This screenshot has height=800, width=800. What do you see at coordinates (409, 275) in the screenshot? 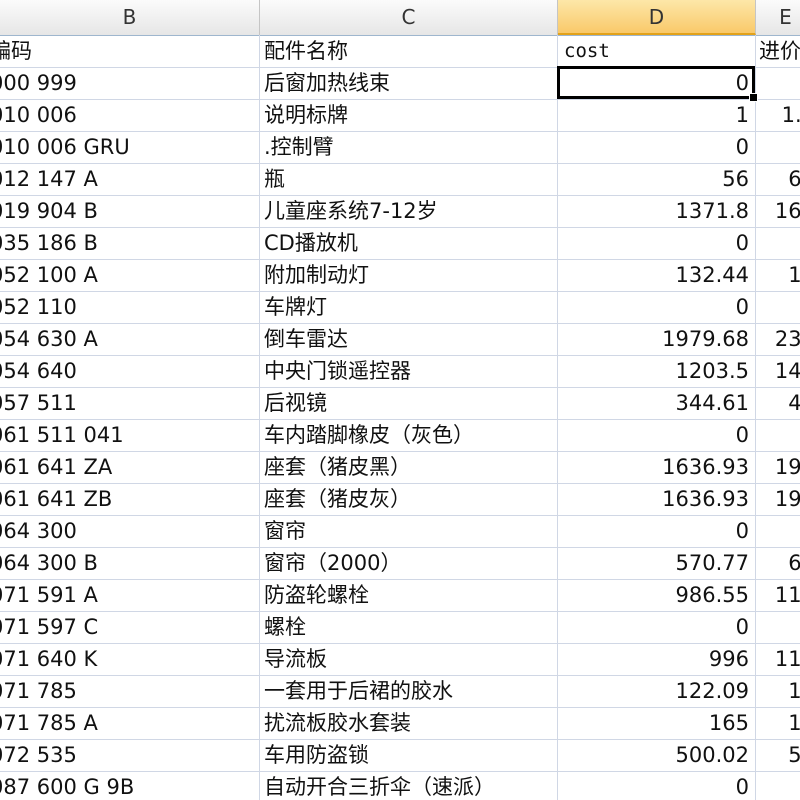
I see `cell-c: 附加制动灯` at bounding box center [409, 275].